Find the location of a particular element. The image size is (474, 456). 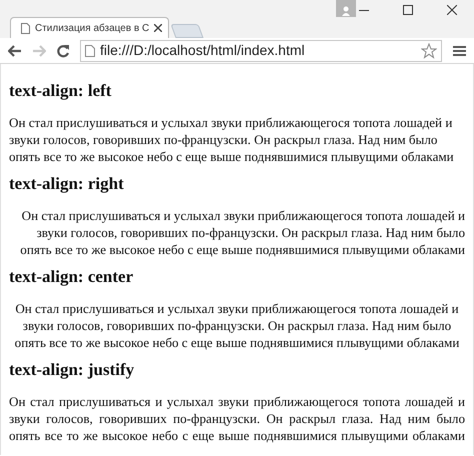

close-tab-icon is located at coordinates (158, 28).